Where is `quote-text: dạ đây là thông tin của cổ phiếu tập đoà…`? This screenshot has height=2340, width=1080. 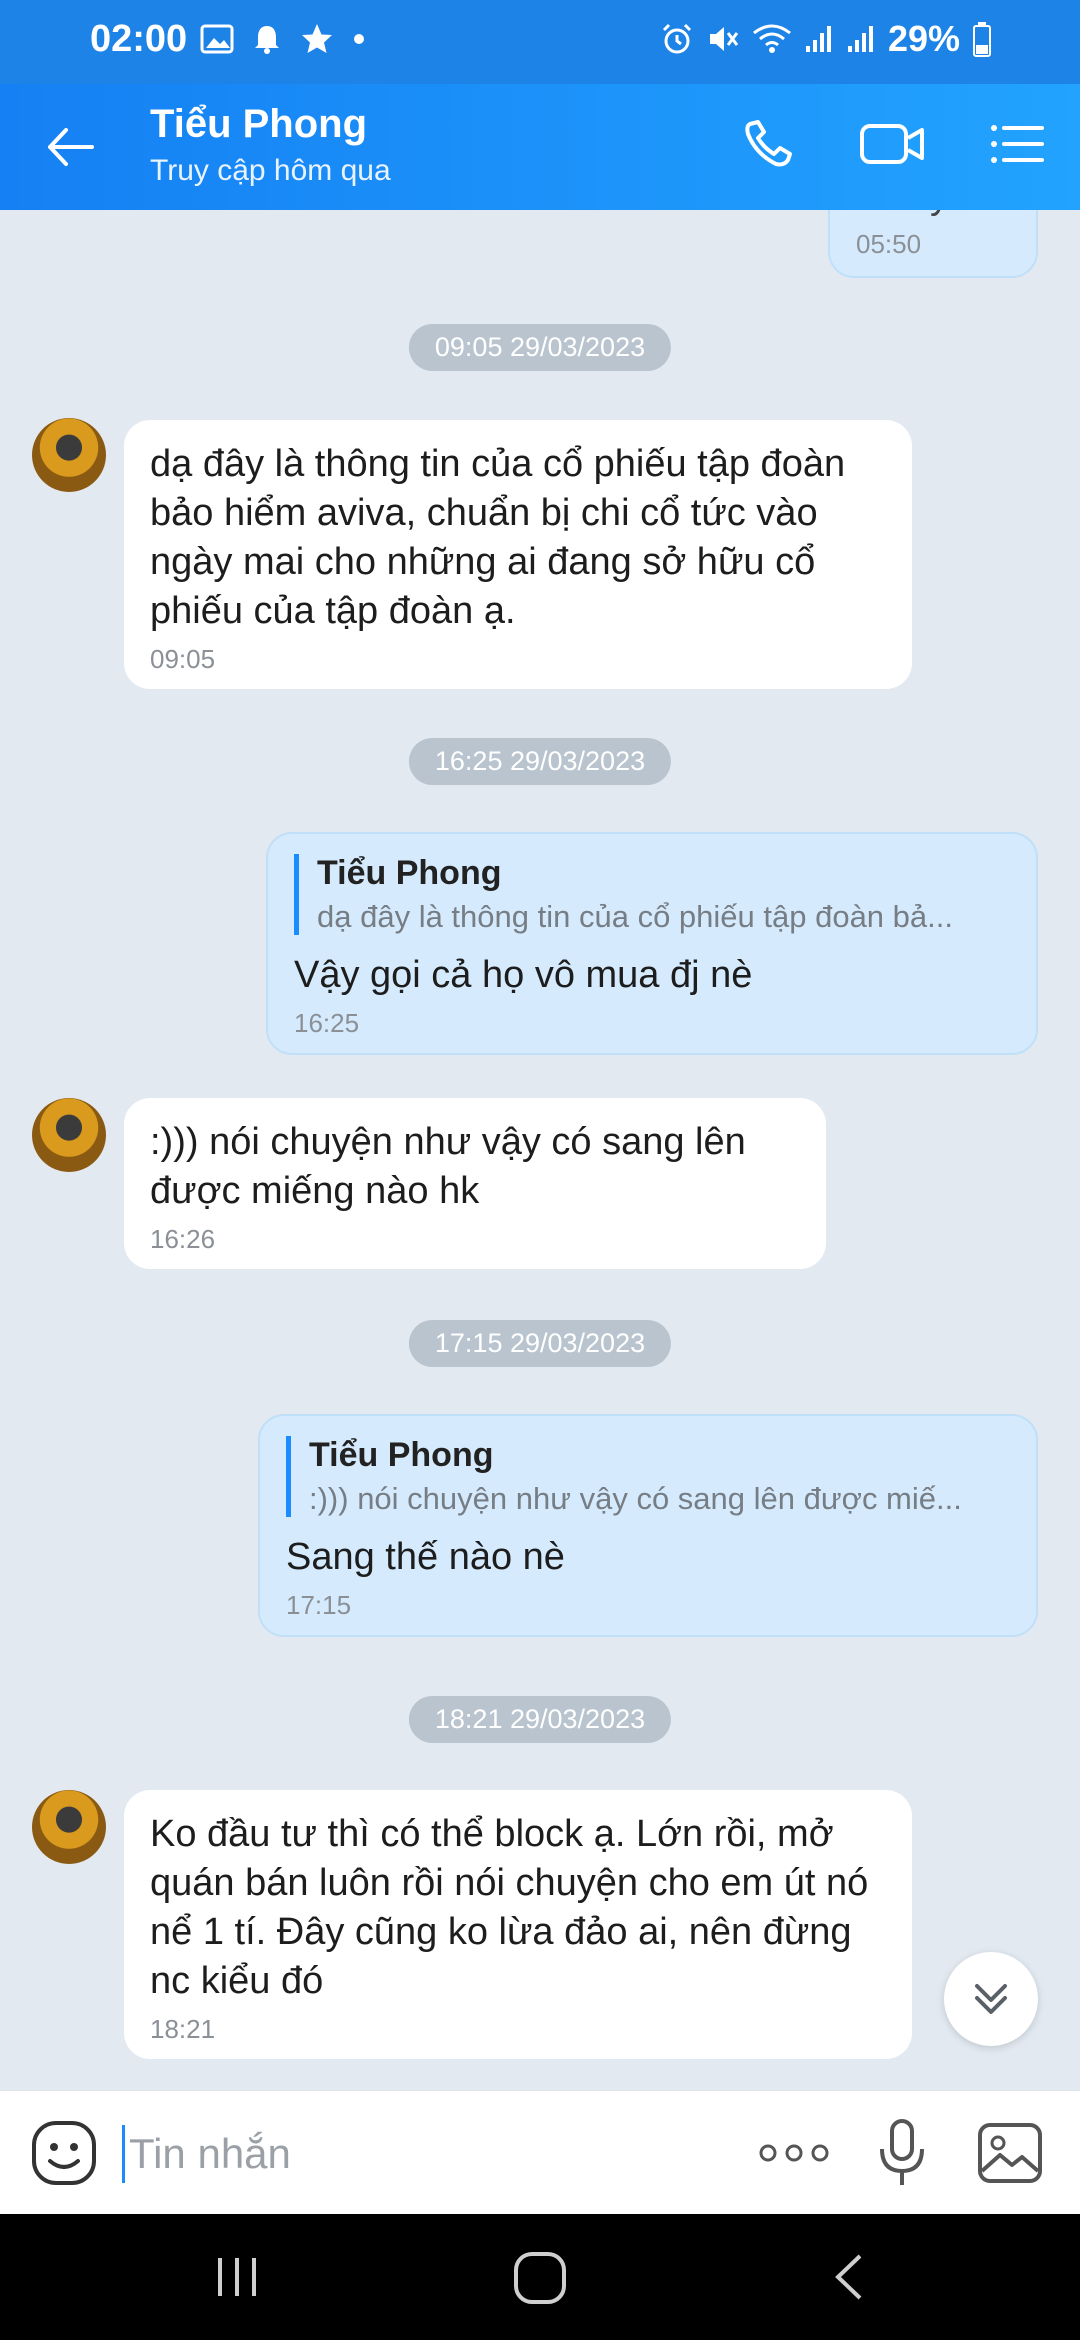
quote-text: dạ đây là thông tin của cổ phiếu tập đoà… is located at coordinates (635, 916).